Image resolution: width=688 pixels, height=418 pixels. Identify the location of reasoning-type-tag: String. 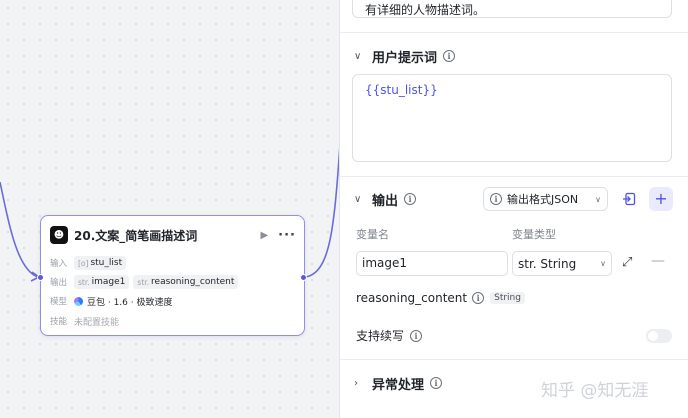
(507, 298).